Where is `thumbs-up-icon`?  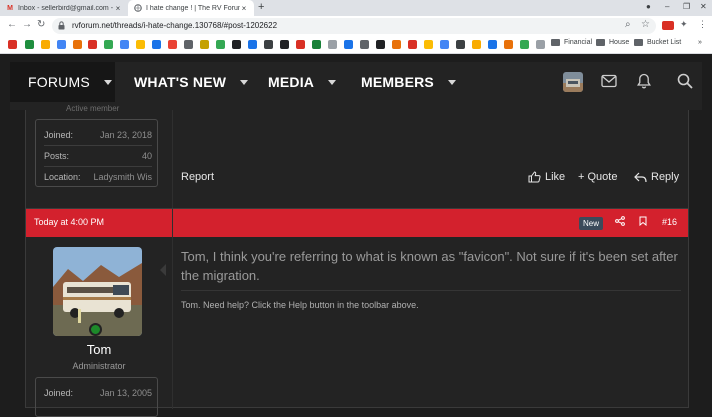 thumbs-up-icon is located at coordinates (534, 177).